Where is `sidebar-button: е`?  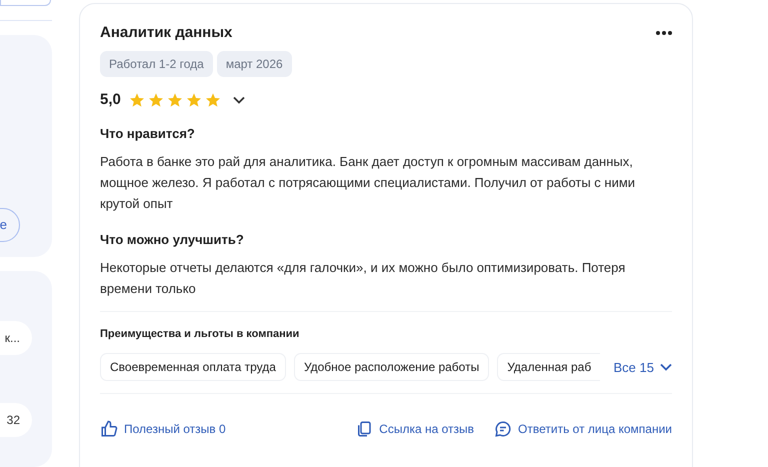 sidebar-button: е is located at coordinates (10, 225).